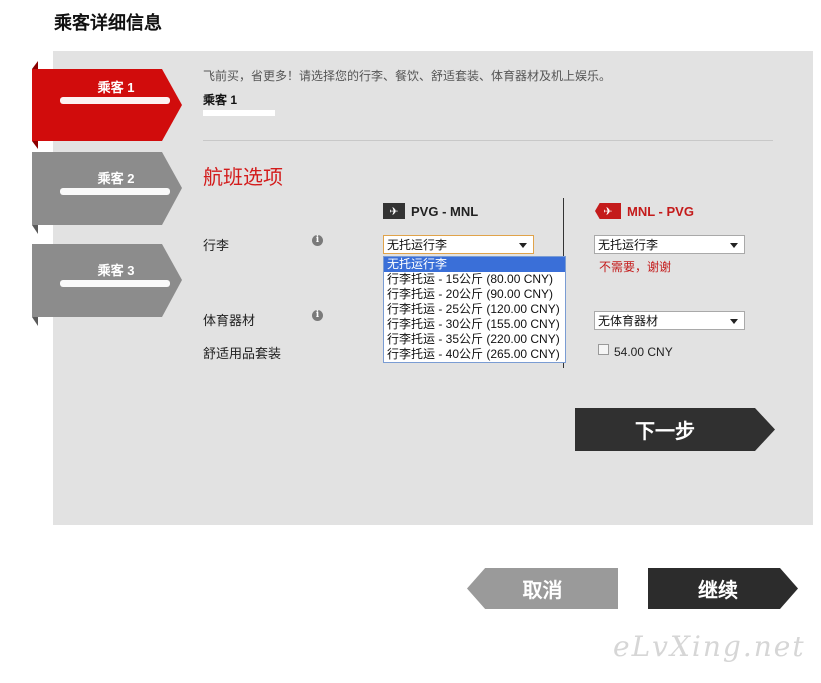  I want to click on dropdown-option: 行李托运 - 15公斤 (80.00 CNY), so click(474, 279).